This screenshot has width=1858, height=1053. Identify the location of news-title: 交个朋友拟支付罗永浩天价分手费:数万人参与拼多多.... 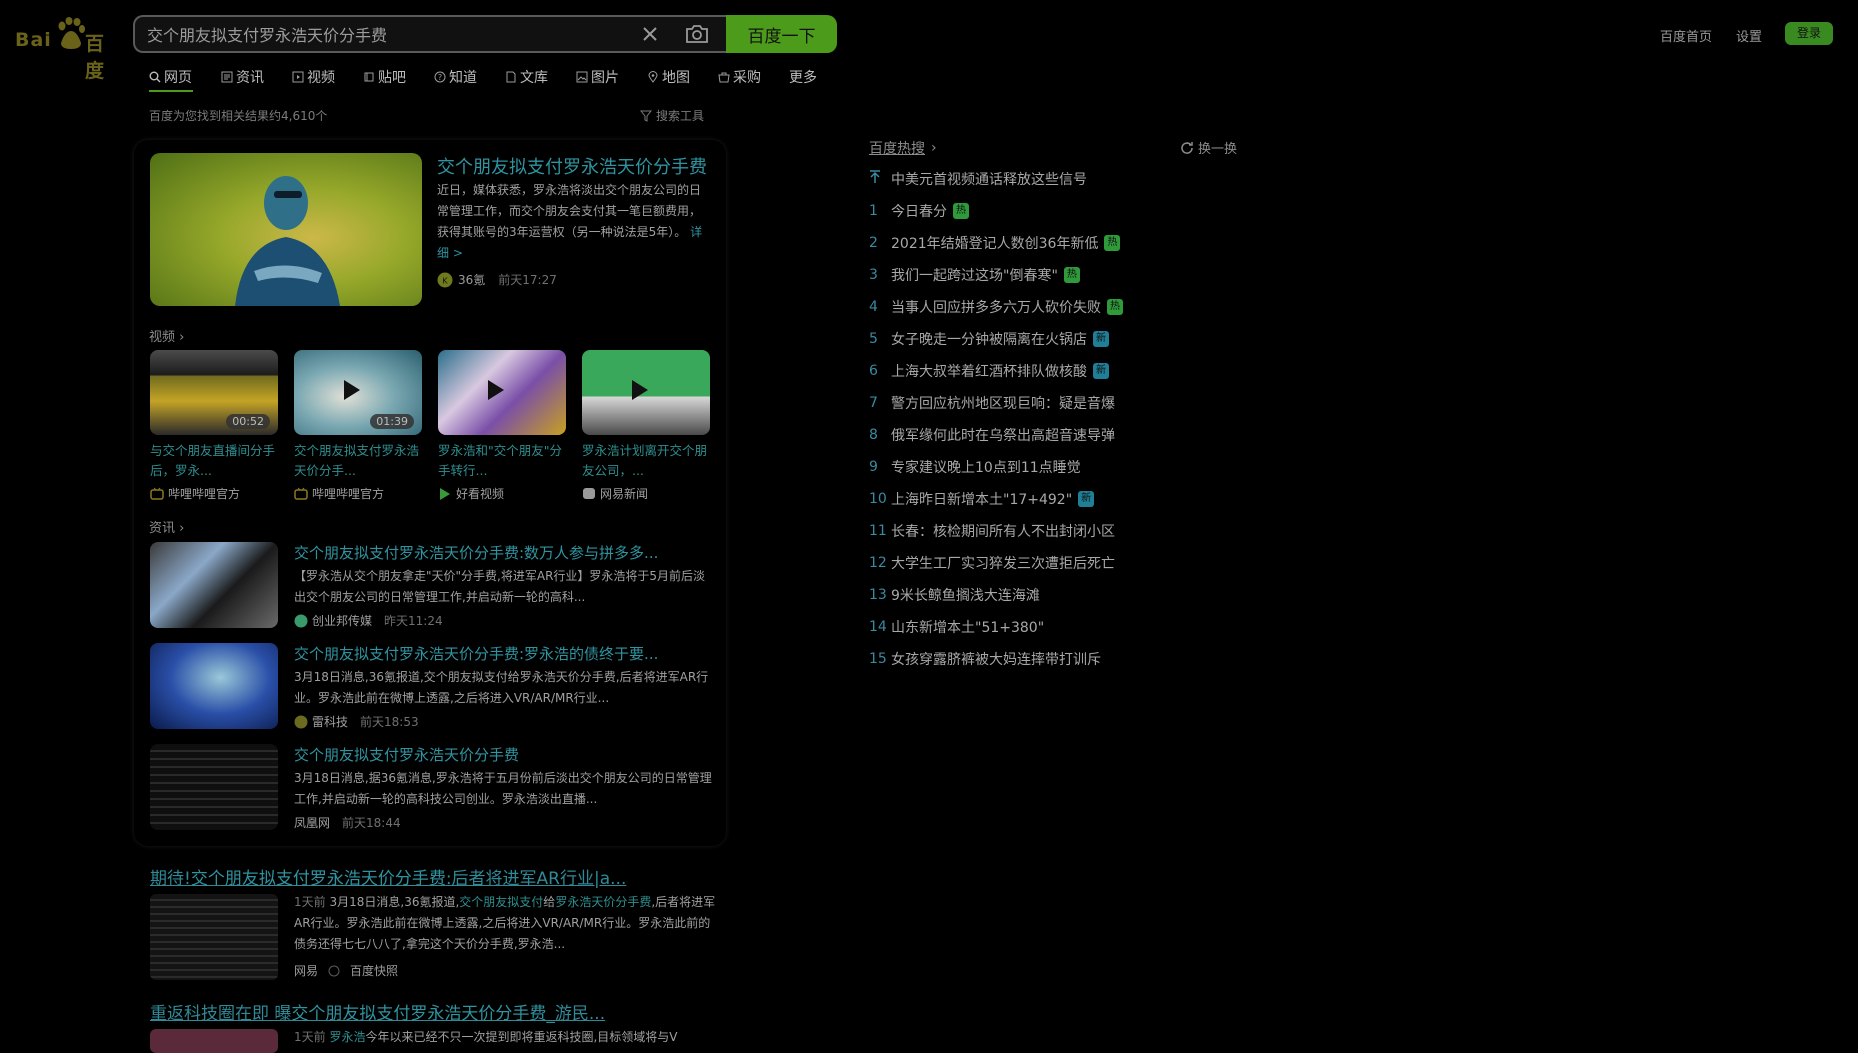
(476, 552).